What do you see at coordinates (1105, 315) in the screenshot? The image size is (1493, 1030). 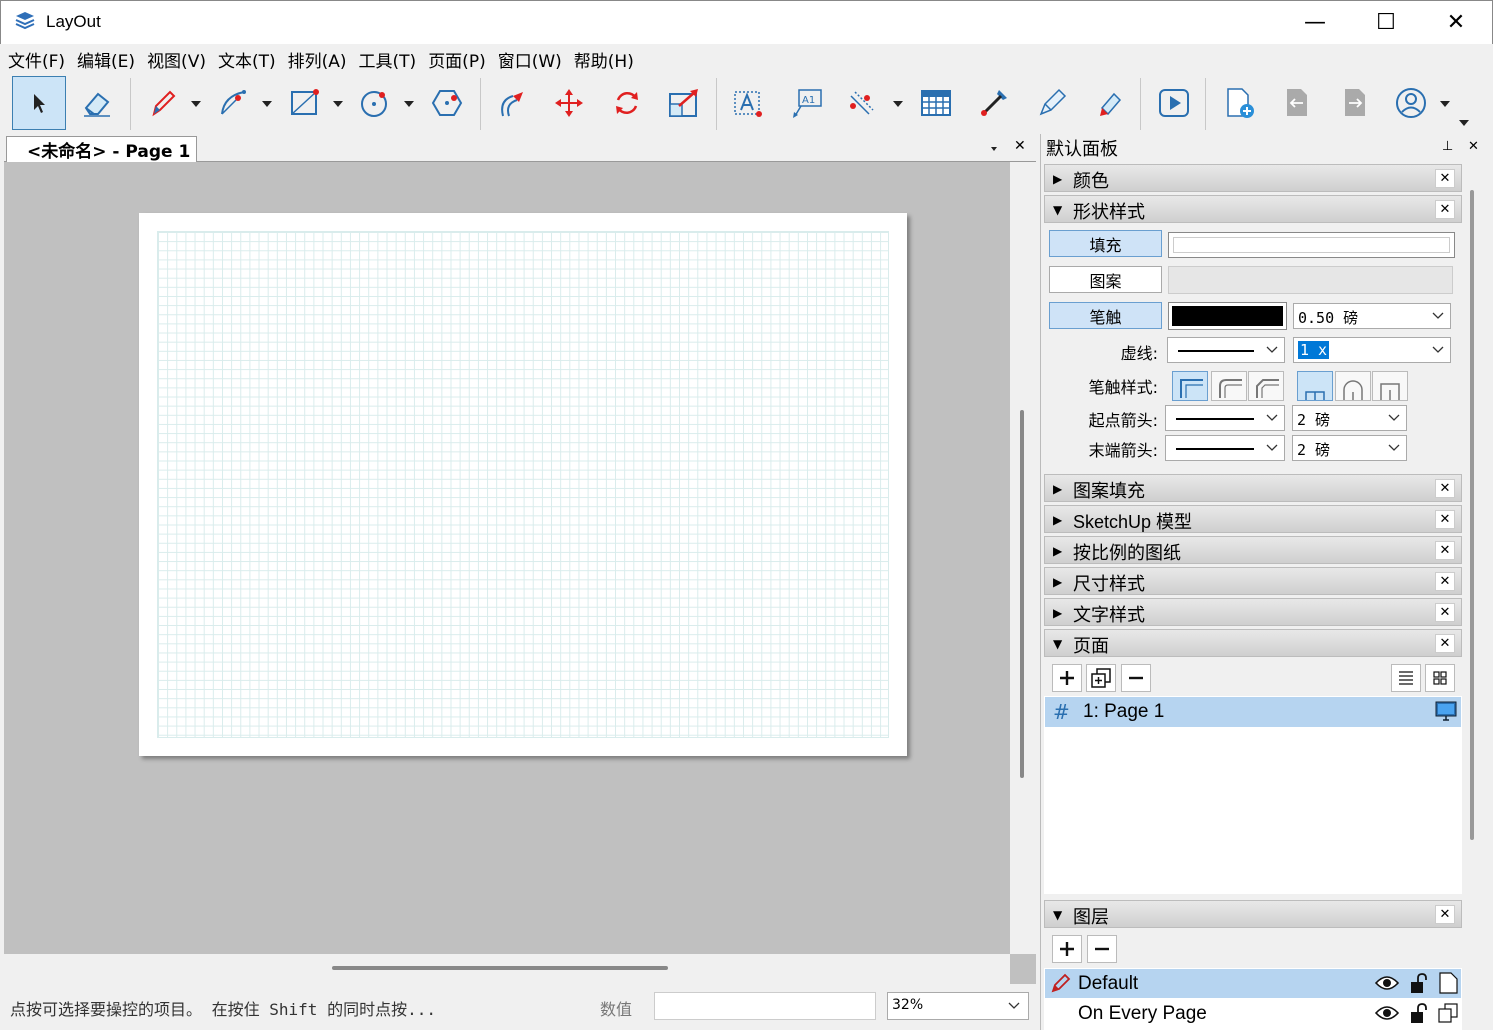 I see `stroke-toggle-button: 笔触` at bounding box center [1105, 315].